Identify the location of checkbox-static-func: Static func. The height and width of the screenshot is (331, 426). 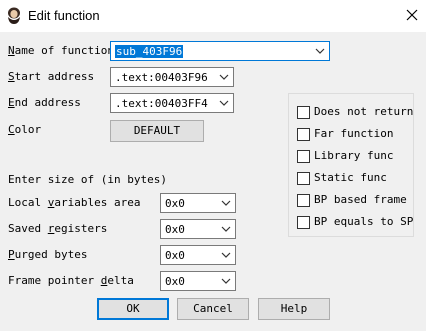
(357, 179).